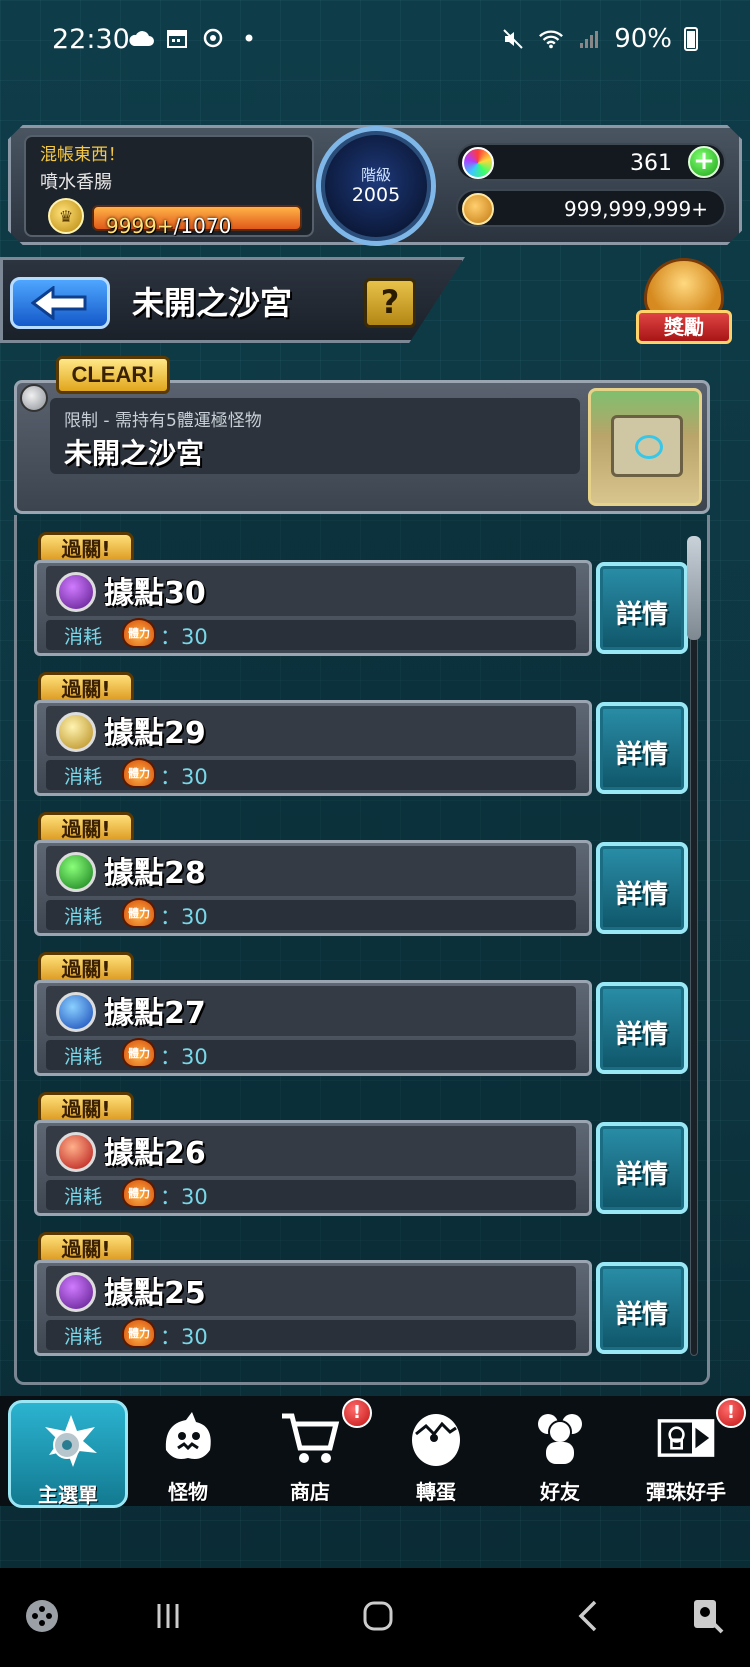  What do you see at coordinates (155, 1153) in the screenshot?
I see `level-name: 據點26` at bounding box center [155, 1153].